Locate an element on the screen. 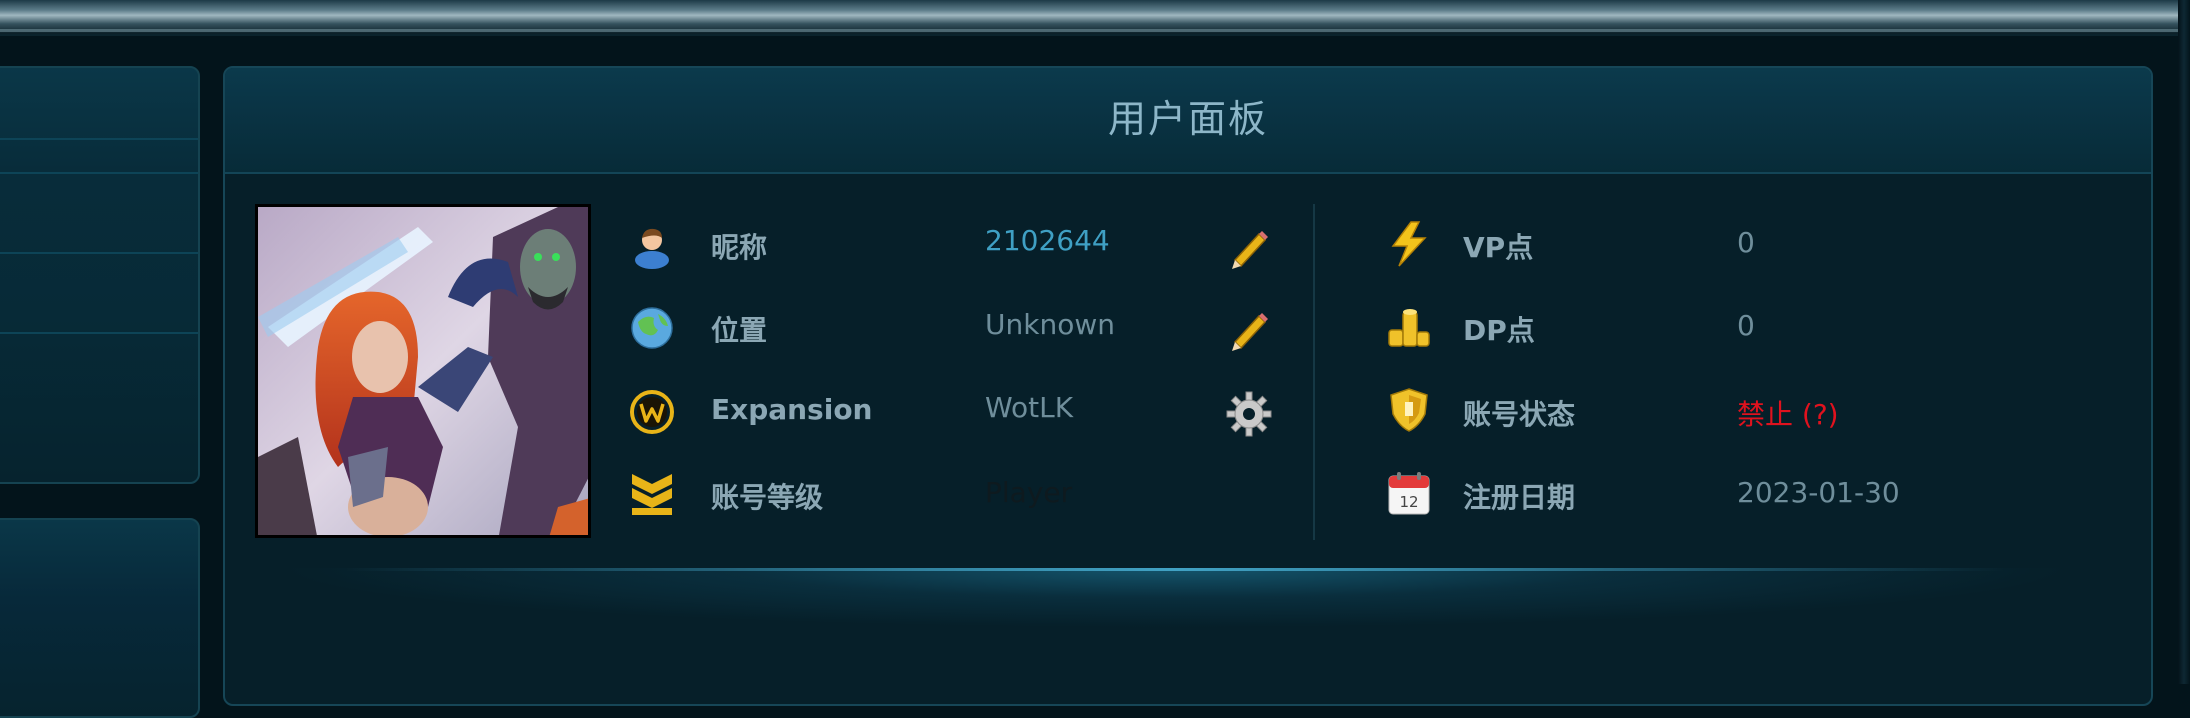 Image resolution: width=2190 pixels, height=718 pixels. column-divider is located at coordinates (1314, 372).